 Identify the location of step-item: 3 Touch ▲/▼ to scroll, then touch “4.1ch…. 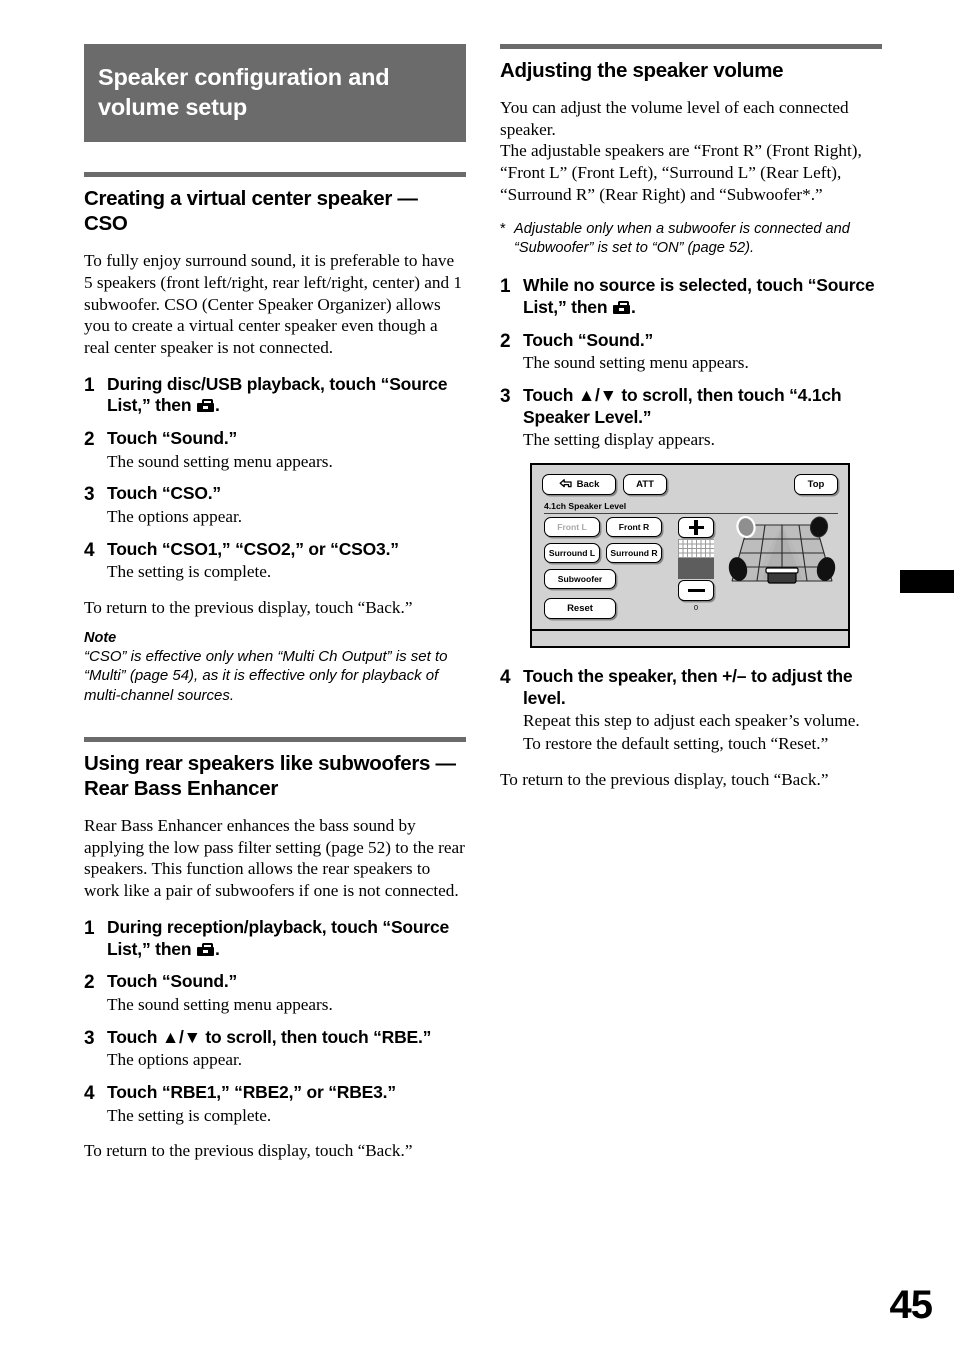
(691, 418).